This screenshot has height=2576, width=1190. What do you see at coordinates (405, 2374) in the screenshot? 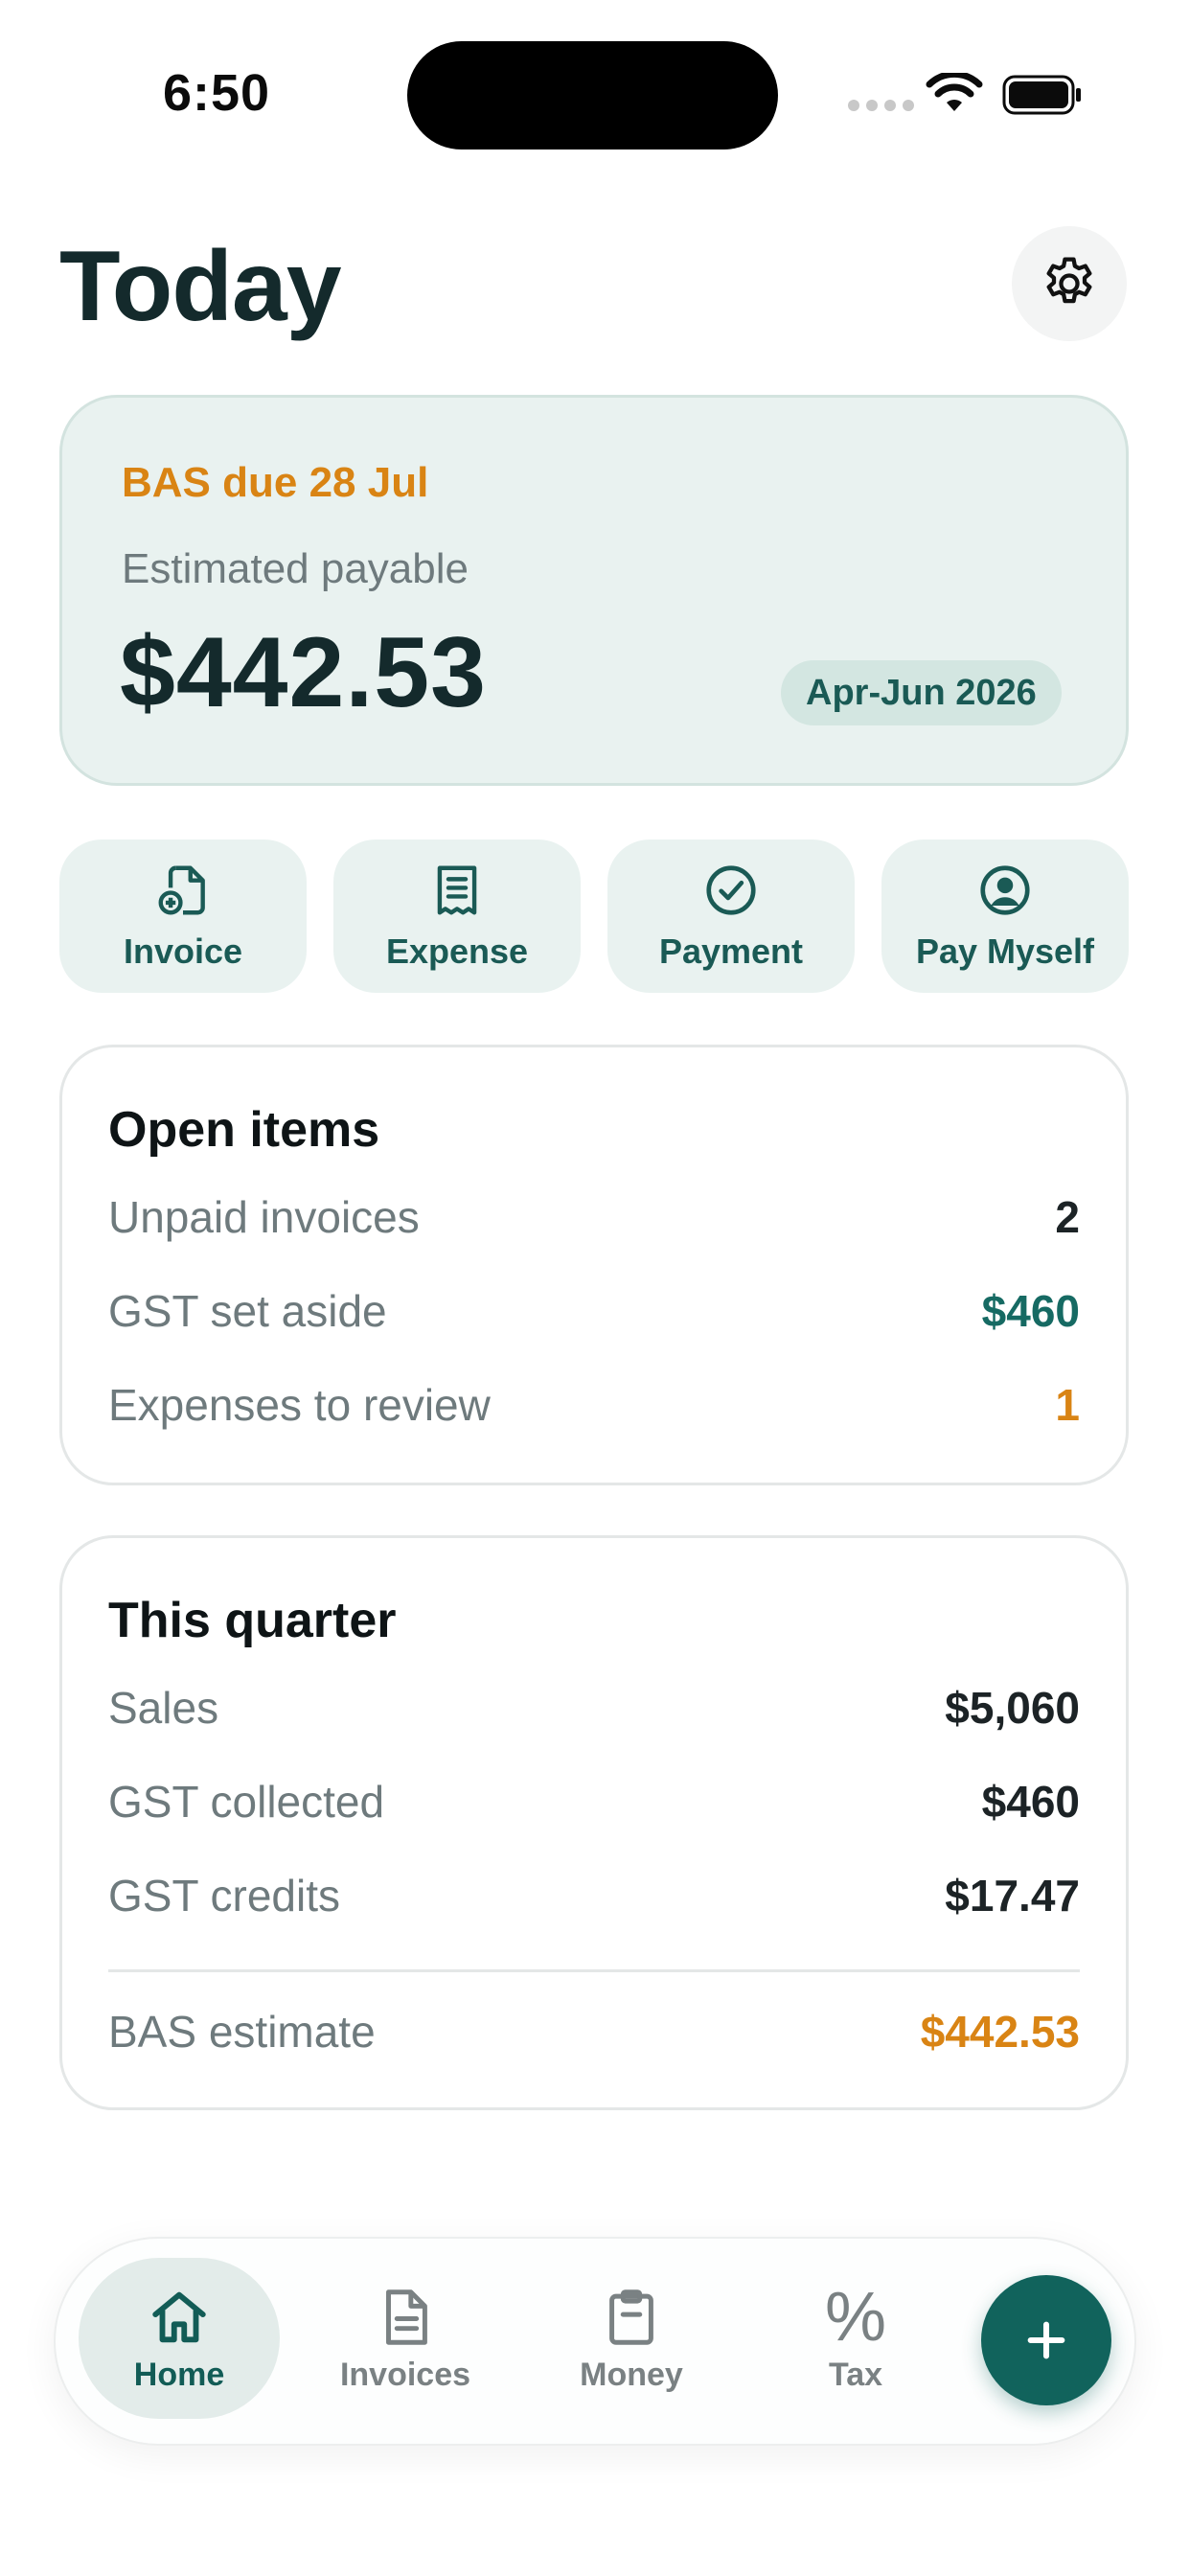
I see `tab-label: Invoices` at bounding box center [405, 2374].